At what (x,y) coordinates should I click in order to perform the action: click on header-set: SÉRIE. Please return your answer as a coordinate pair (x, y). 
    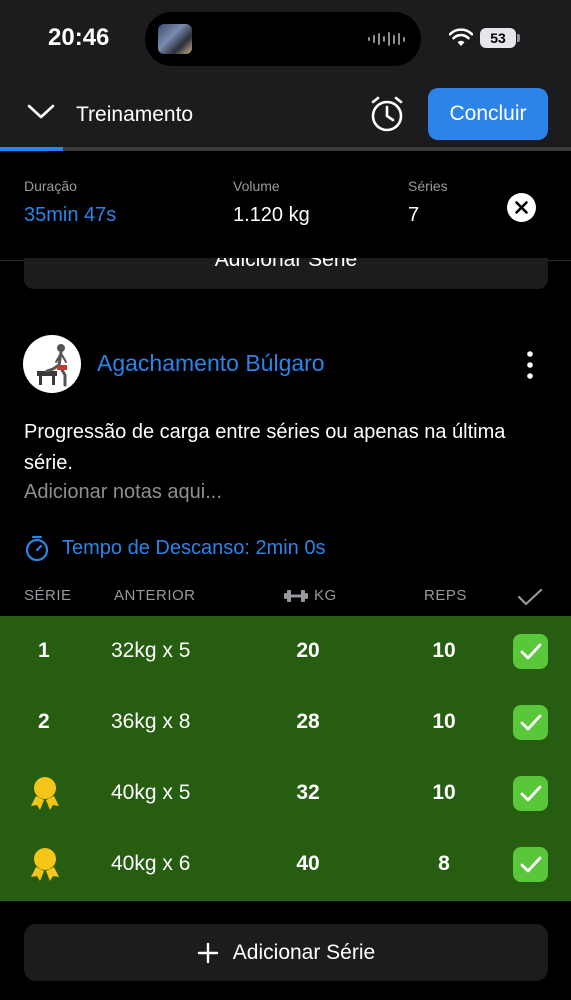
    Looking at the image, I should click on (48, 595).